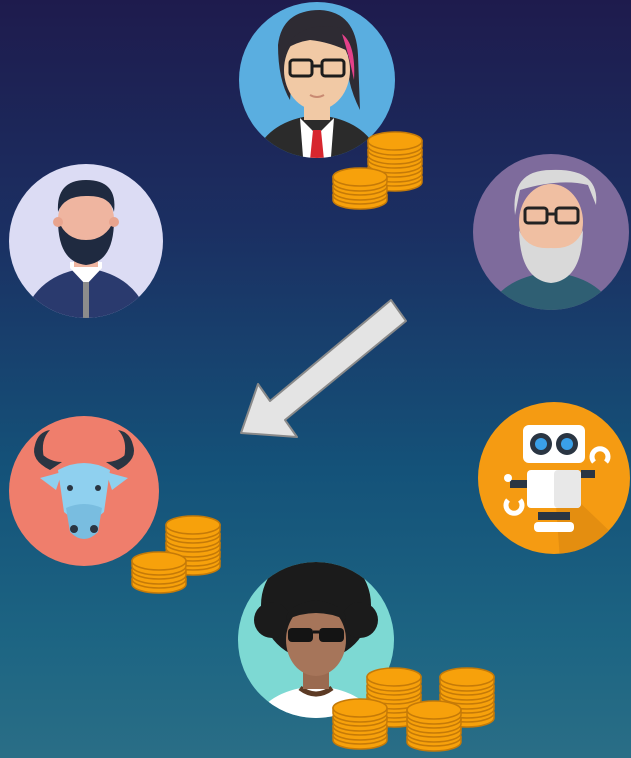 This screenshot has height=758, width=631. I want to click on transfer-arrow-icon, so click(323, 368).